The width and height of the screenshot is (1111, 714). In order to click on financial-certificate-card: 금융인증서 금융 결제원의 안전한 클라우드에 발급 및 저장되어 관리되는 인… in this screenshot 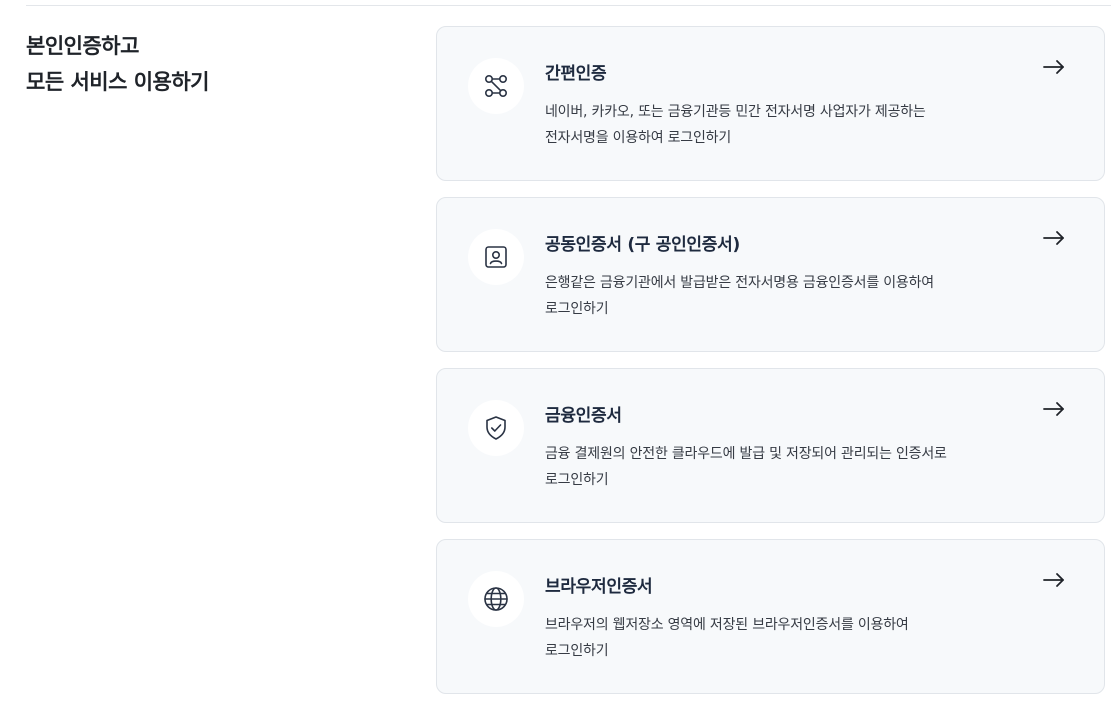, I will do `click(770, 445)`.